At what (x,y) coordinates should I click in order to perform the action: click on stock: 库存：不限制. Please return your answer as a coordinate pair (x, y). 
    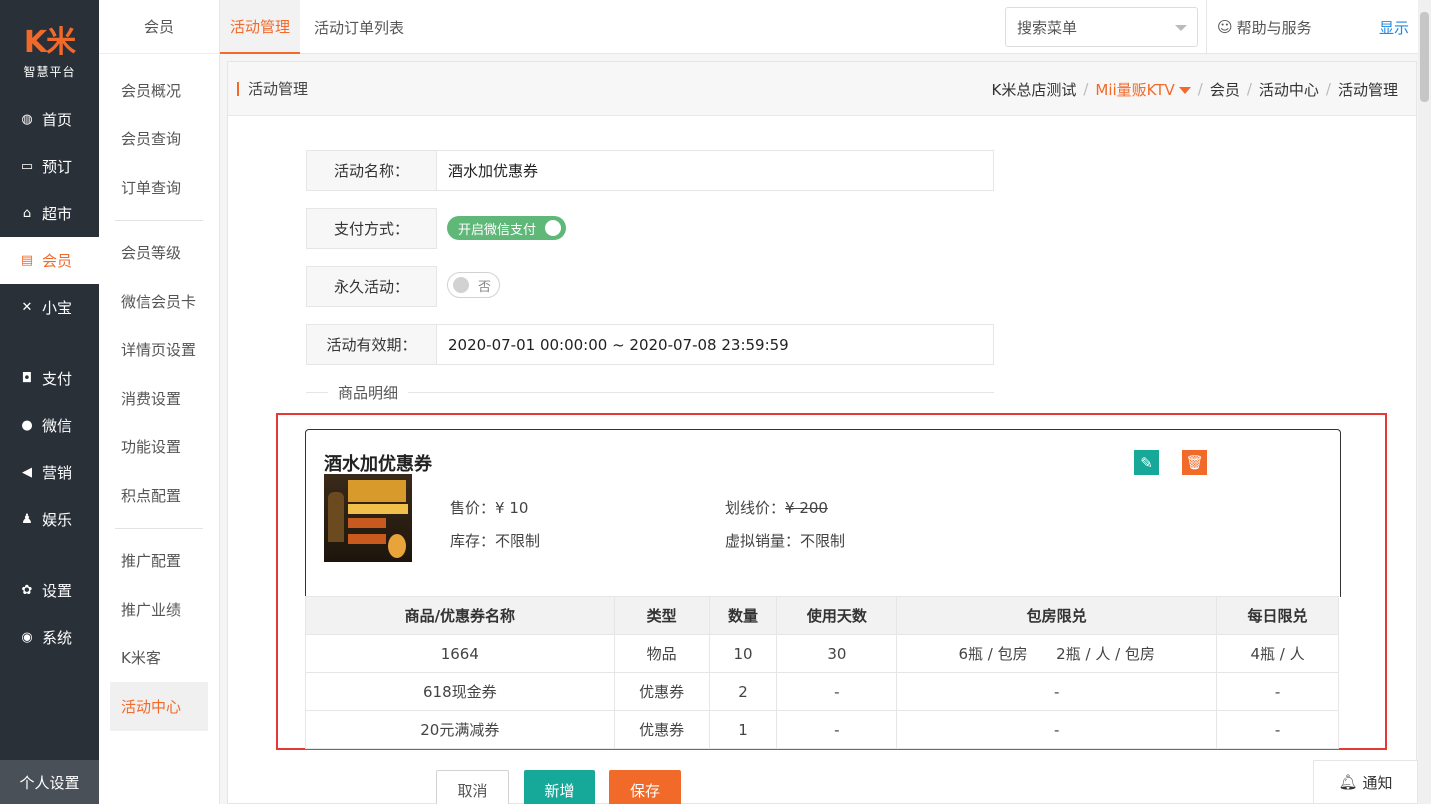
    Looking at the image, I should click on (495, 541).